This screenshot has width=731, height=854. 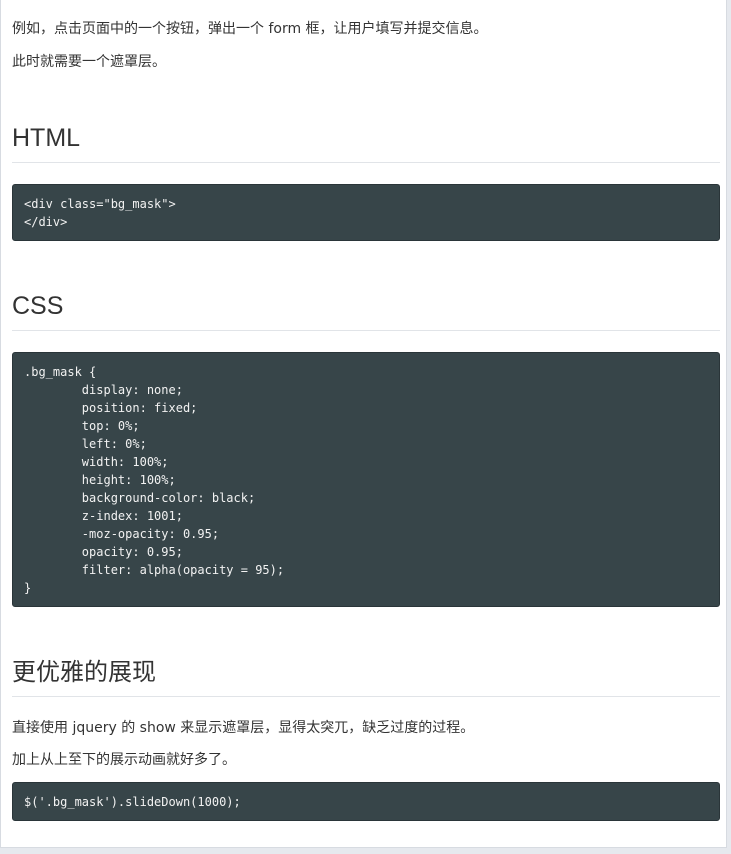 What do you see at coordinates (124, 760) in the screenshot?
I see `elegant-paragraph-2: 加上从上至下的展示动画就好多了。` at bounding box center [124, 760].